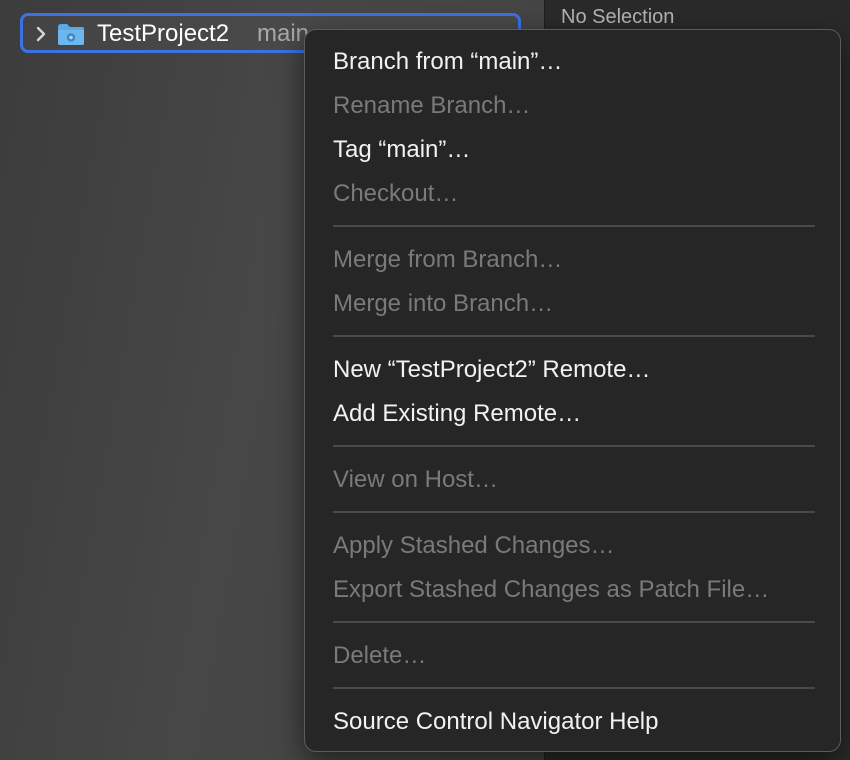 The height and width of the screenshot is (760, 850). What do you see at coordinates (580, 722) in the screenshot?
I see `menu-item-help: Source Control Navigator Help` at bounding box center [580, 722].